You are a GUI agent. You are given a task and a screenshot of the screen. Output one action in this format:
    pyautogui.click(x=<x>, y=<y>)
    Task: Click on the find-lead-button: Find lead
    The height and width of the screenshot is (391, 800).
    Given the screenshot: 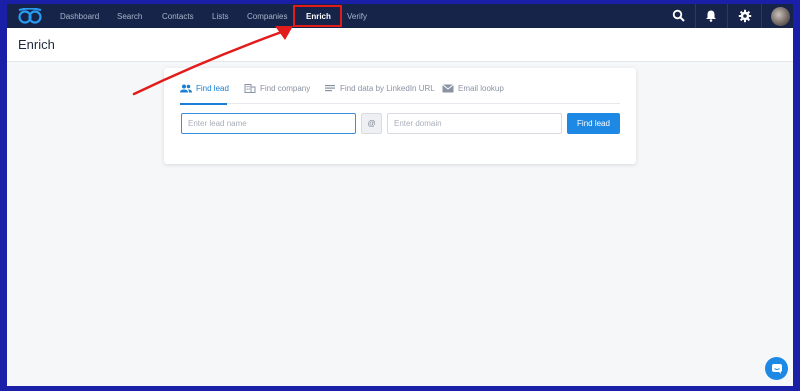 What is the action you would take?
    pyautogui.click(x=593, y=123)
    